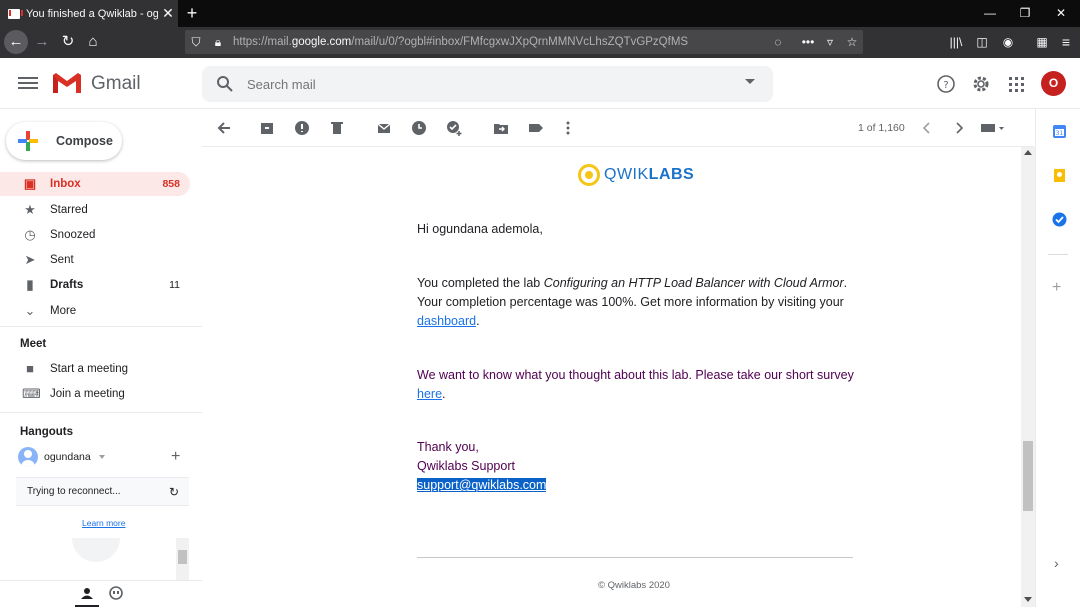  I want to click on lock-icon: 🔒︎, so click(218, 42).